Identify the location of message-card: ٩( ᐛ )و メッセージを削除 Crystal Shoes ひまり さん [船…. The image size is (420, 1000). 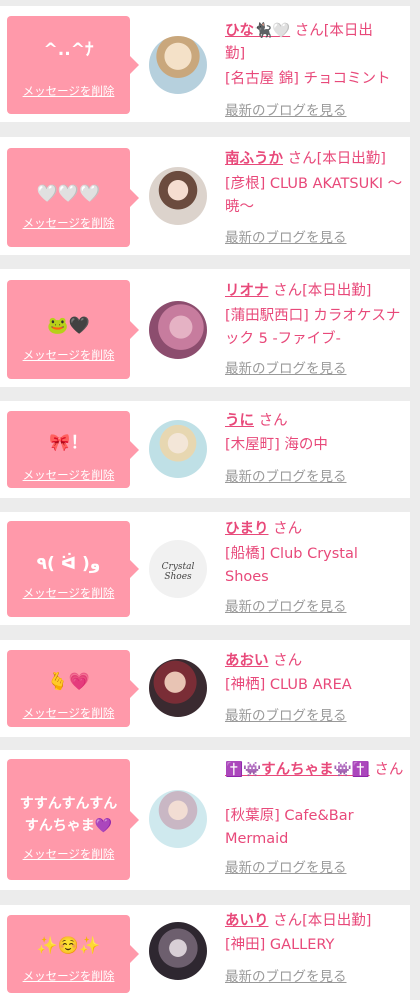
(205, 568).